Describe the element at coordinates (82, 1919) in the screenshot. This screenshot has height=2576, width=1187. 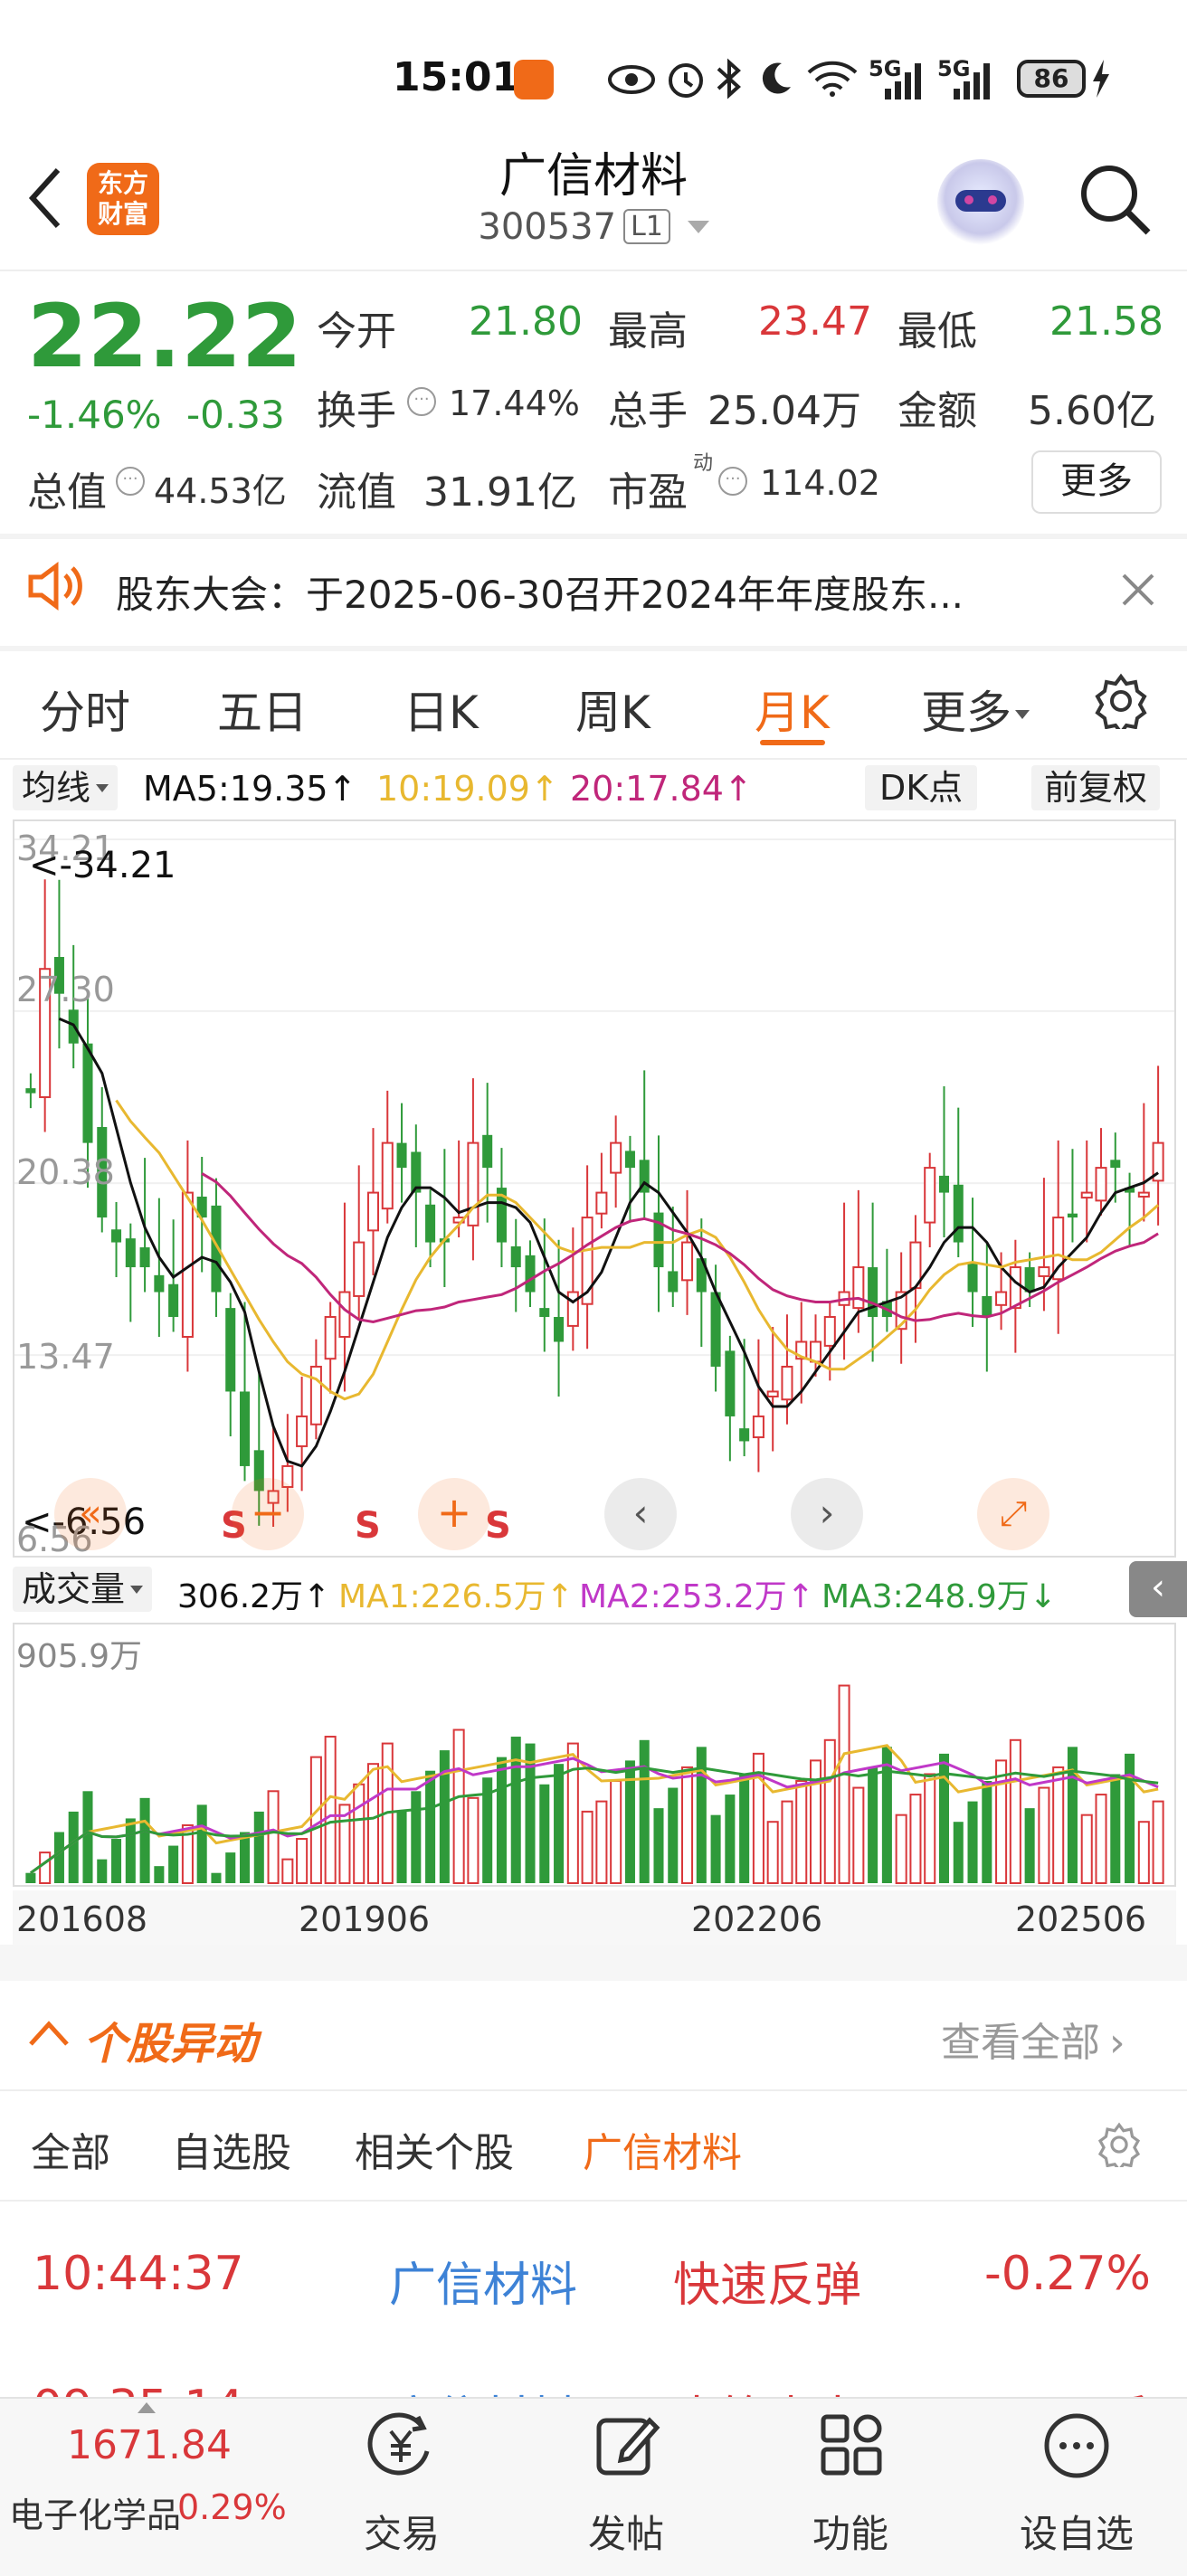
I see `x-tick-1: 201608` at that location.